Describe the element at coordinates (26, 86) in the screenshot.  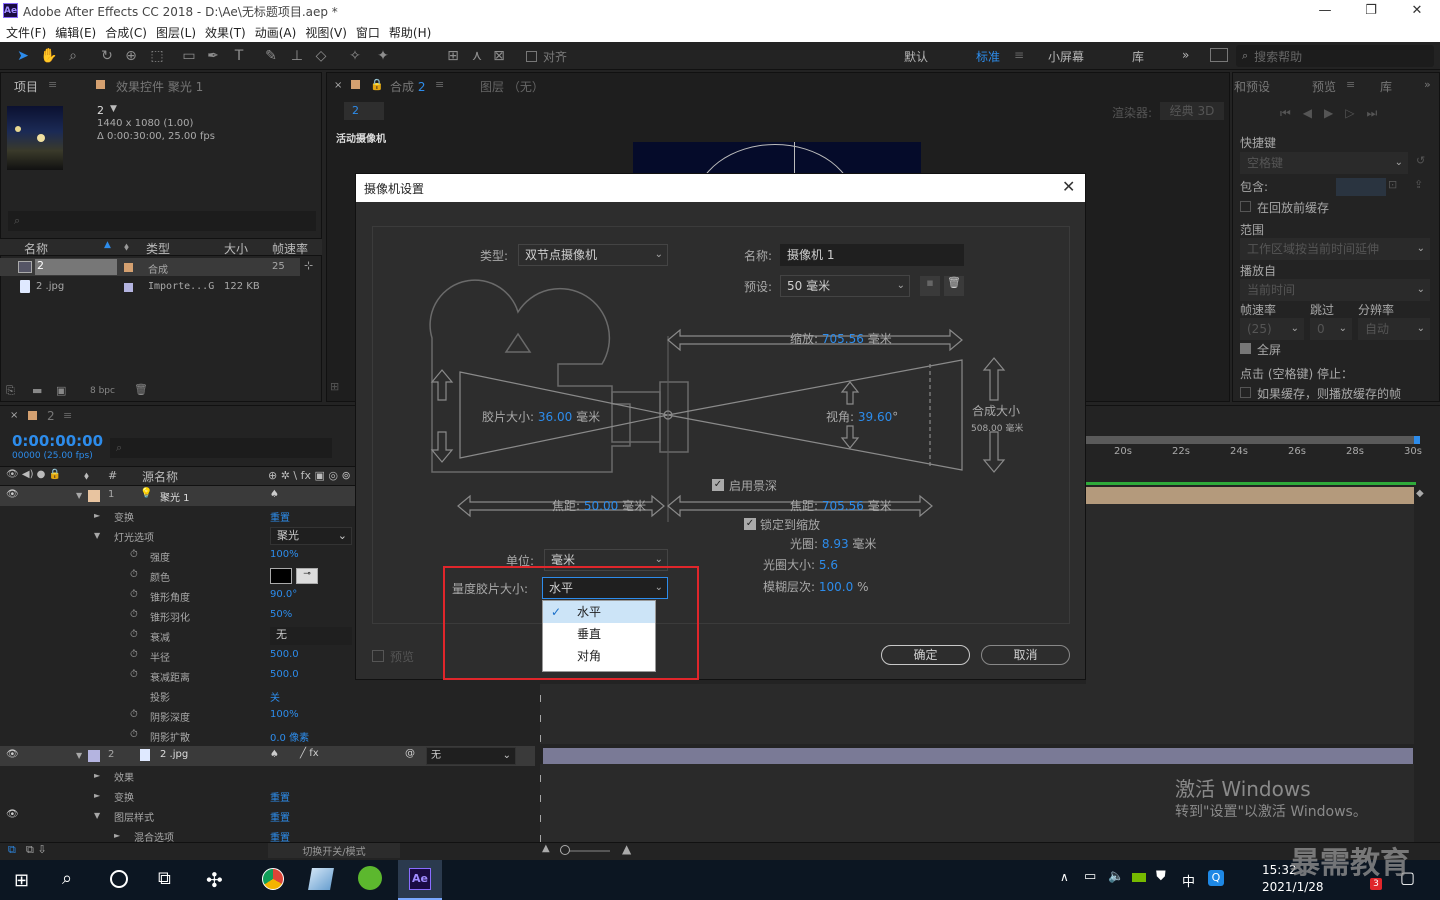
I see `tab-project: 项目` at that location.